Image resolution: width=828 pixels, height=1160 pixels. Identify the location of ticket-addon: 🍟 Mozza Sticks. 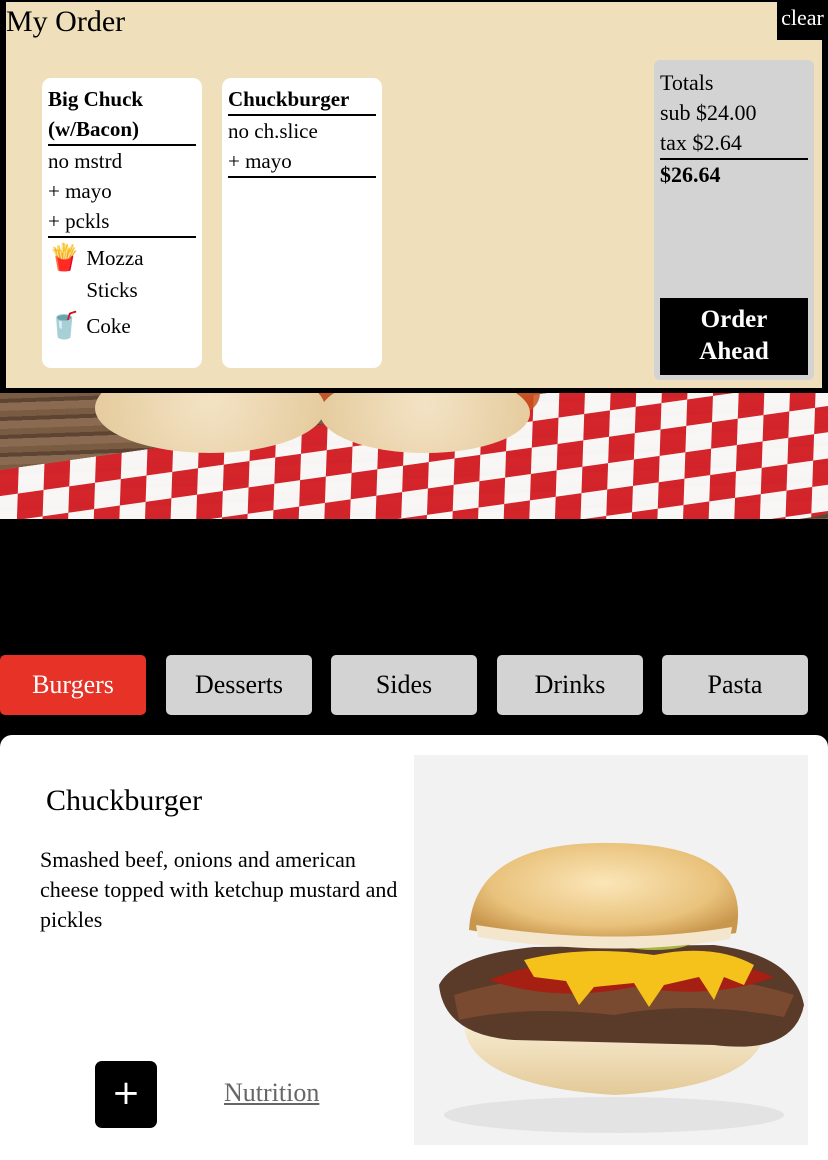
(122, 274).